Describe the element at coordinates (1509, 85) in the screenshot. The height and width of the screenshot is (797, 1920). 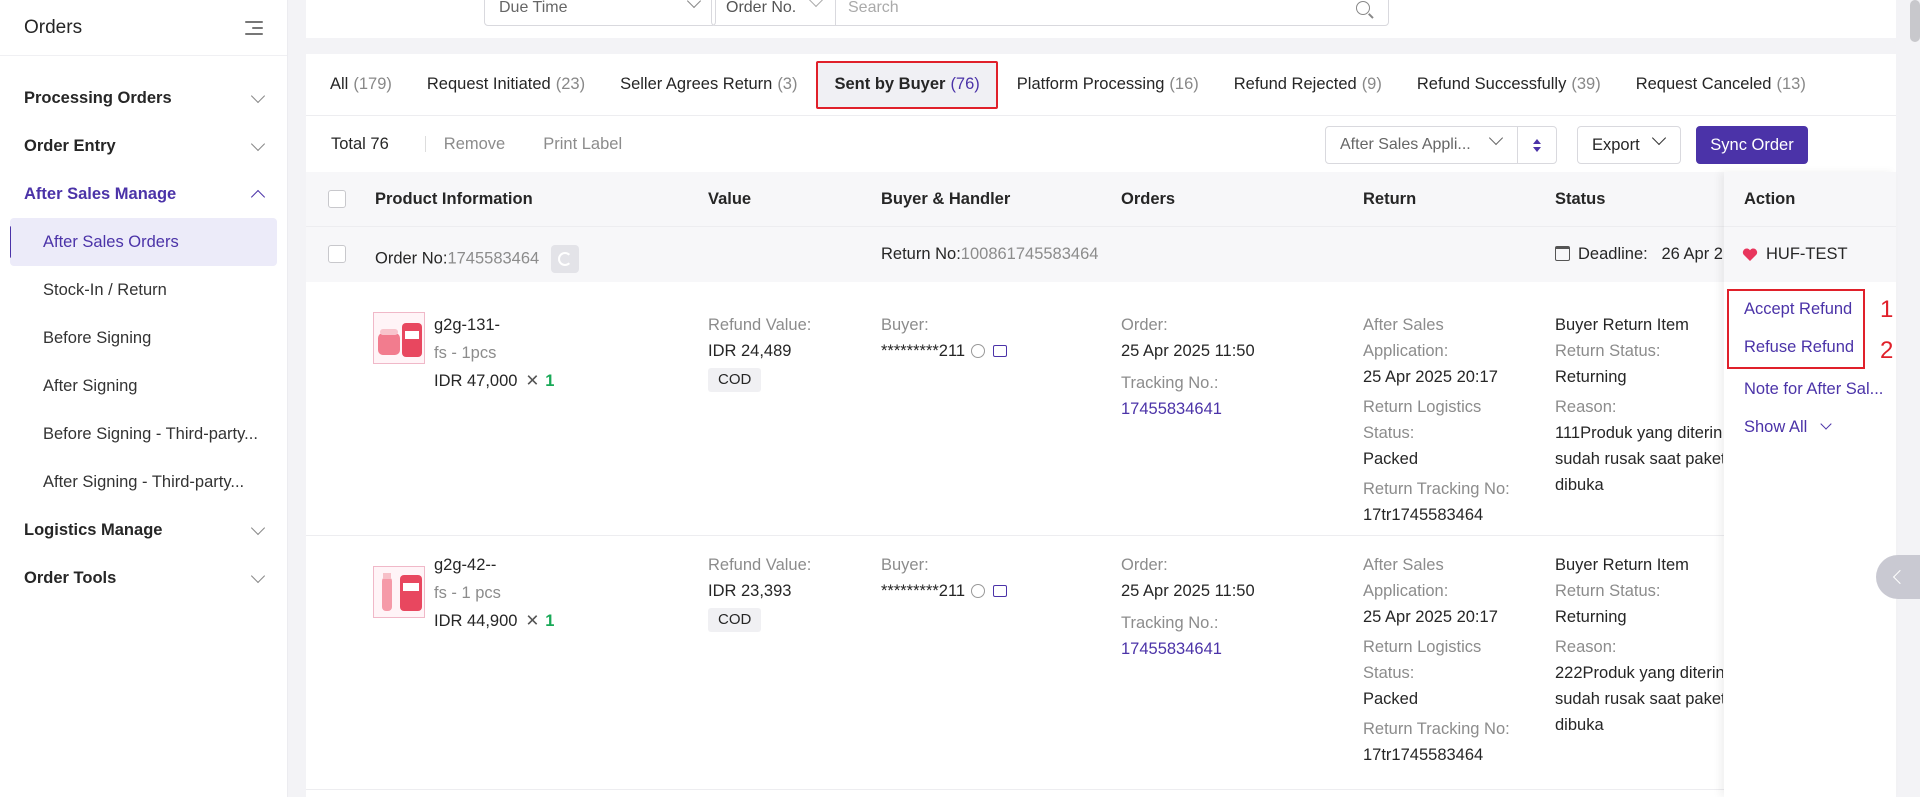
I see `tab-refund-successfully: Refund Successfully (39)` at that location.